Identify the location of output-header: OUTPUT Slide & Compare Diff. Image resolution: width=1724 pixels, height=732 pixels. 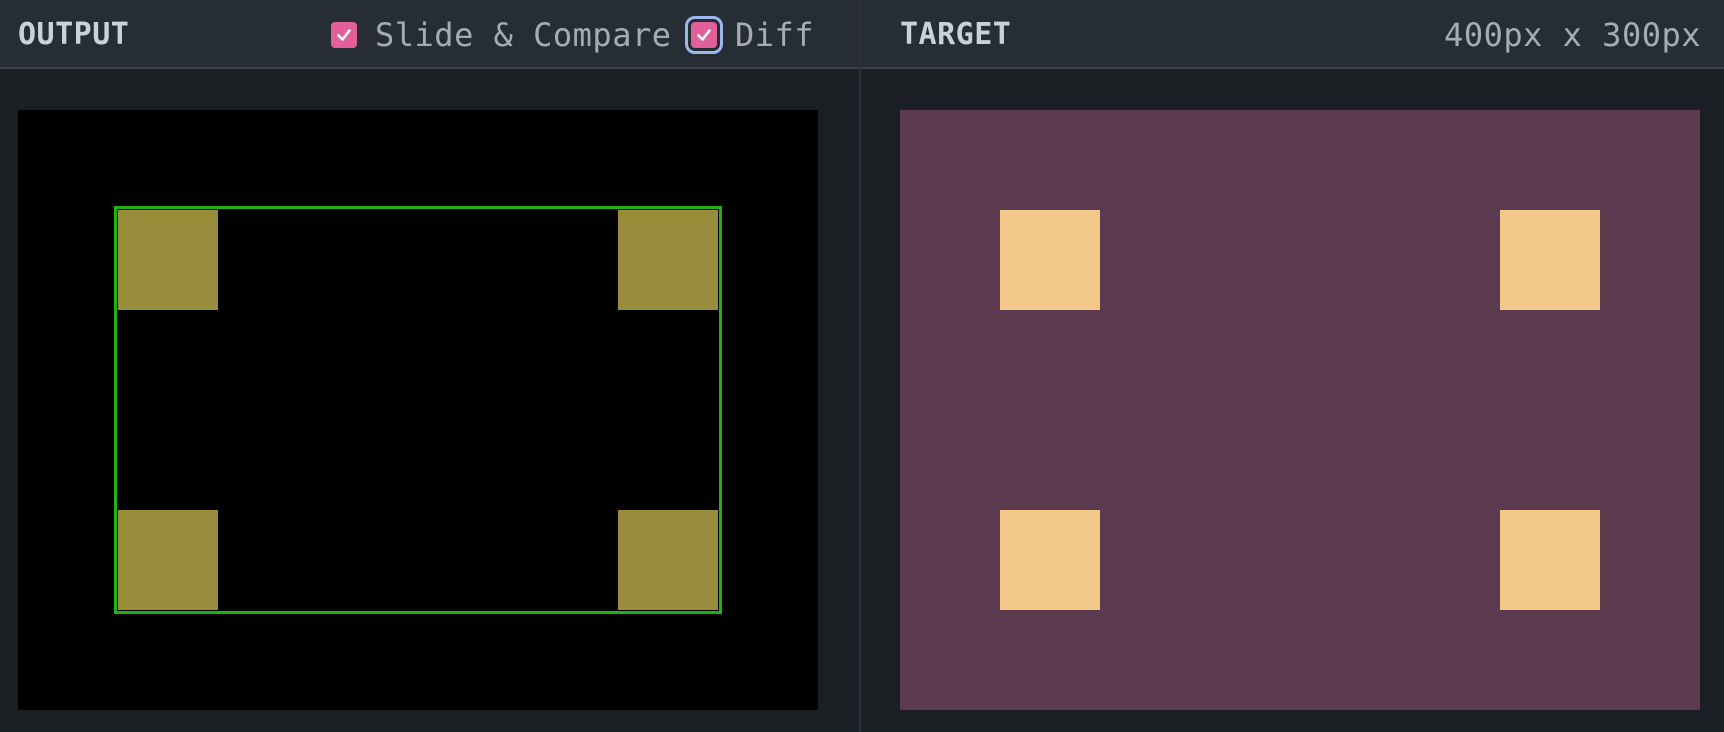
(429, 34).